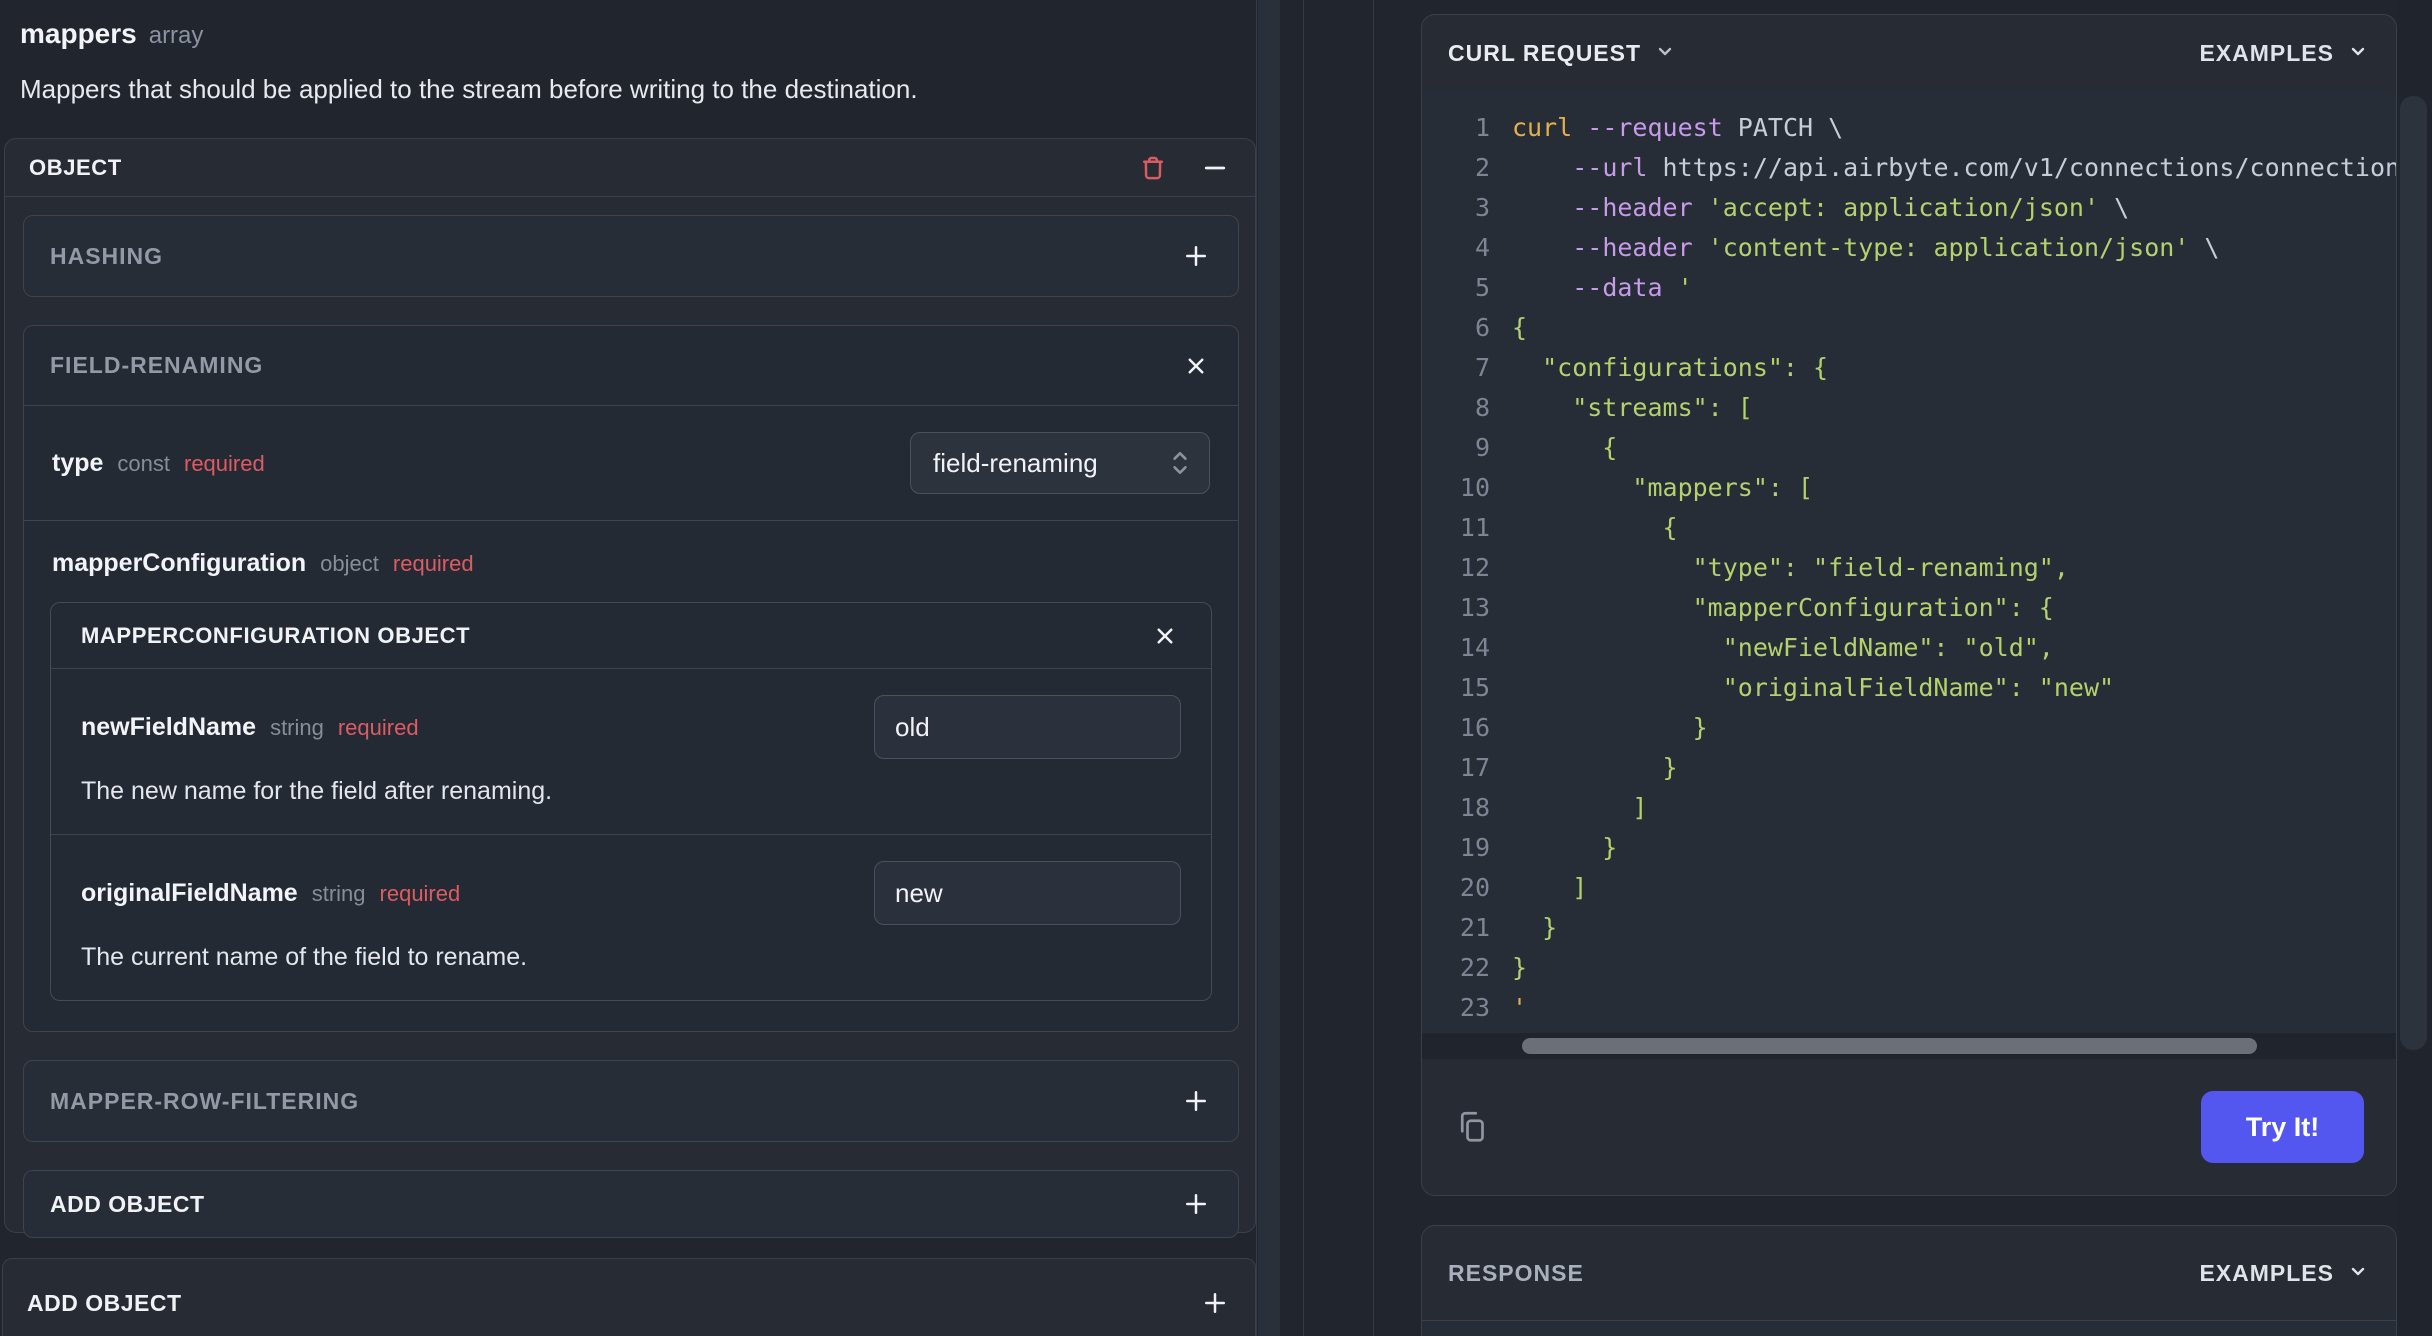  I want to click on code-horizontal-scrollbar-track, so click(1909, 1046).